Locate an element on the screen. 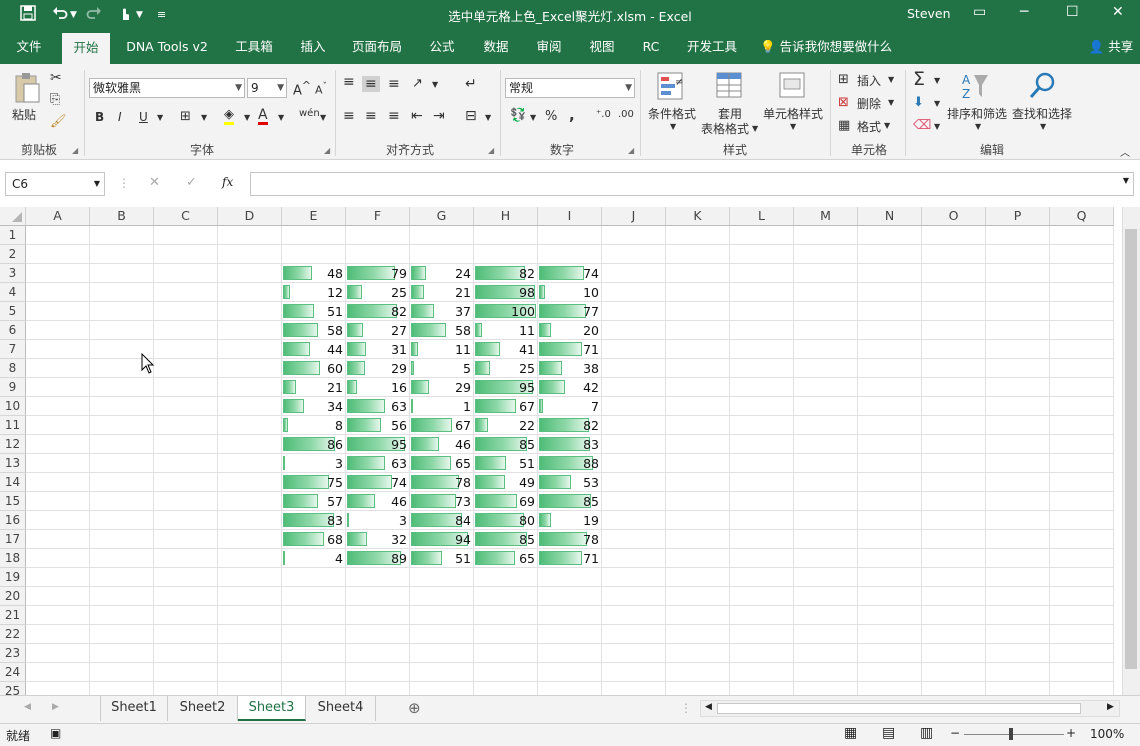 This screenshot has height=746, width=1140. data-bar-cell: 82 is located at coordinates (506, 273).